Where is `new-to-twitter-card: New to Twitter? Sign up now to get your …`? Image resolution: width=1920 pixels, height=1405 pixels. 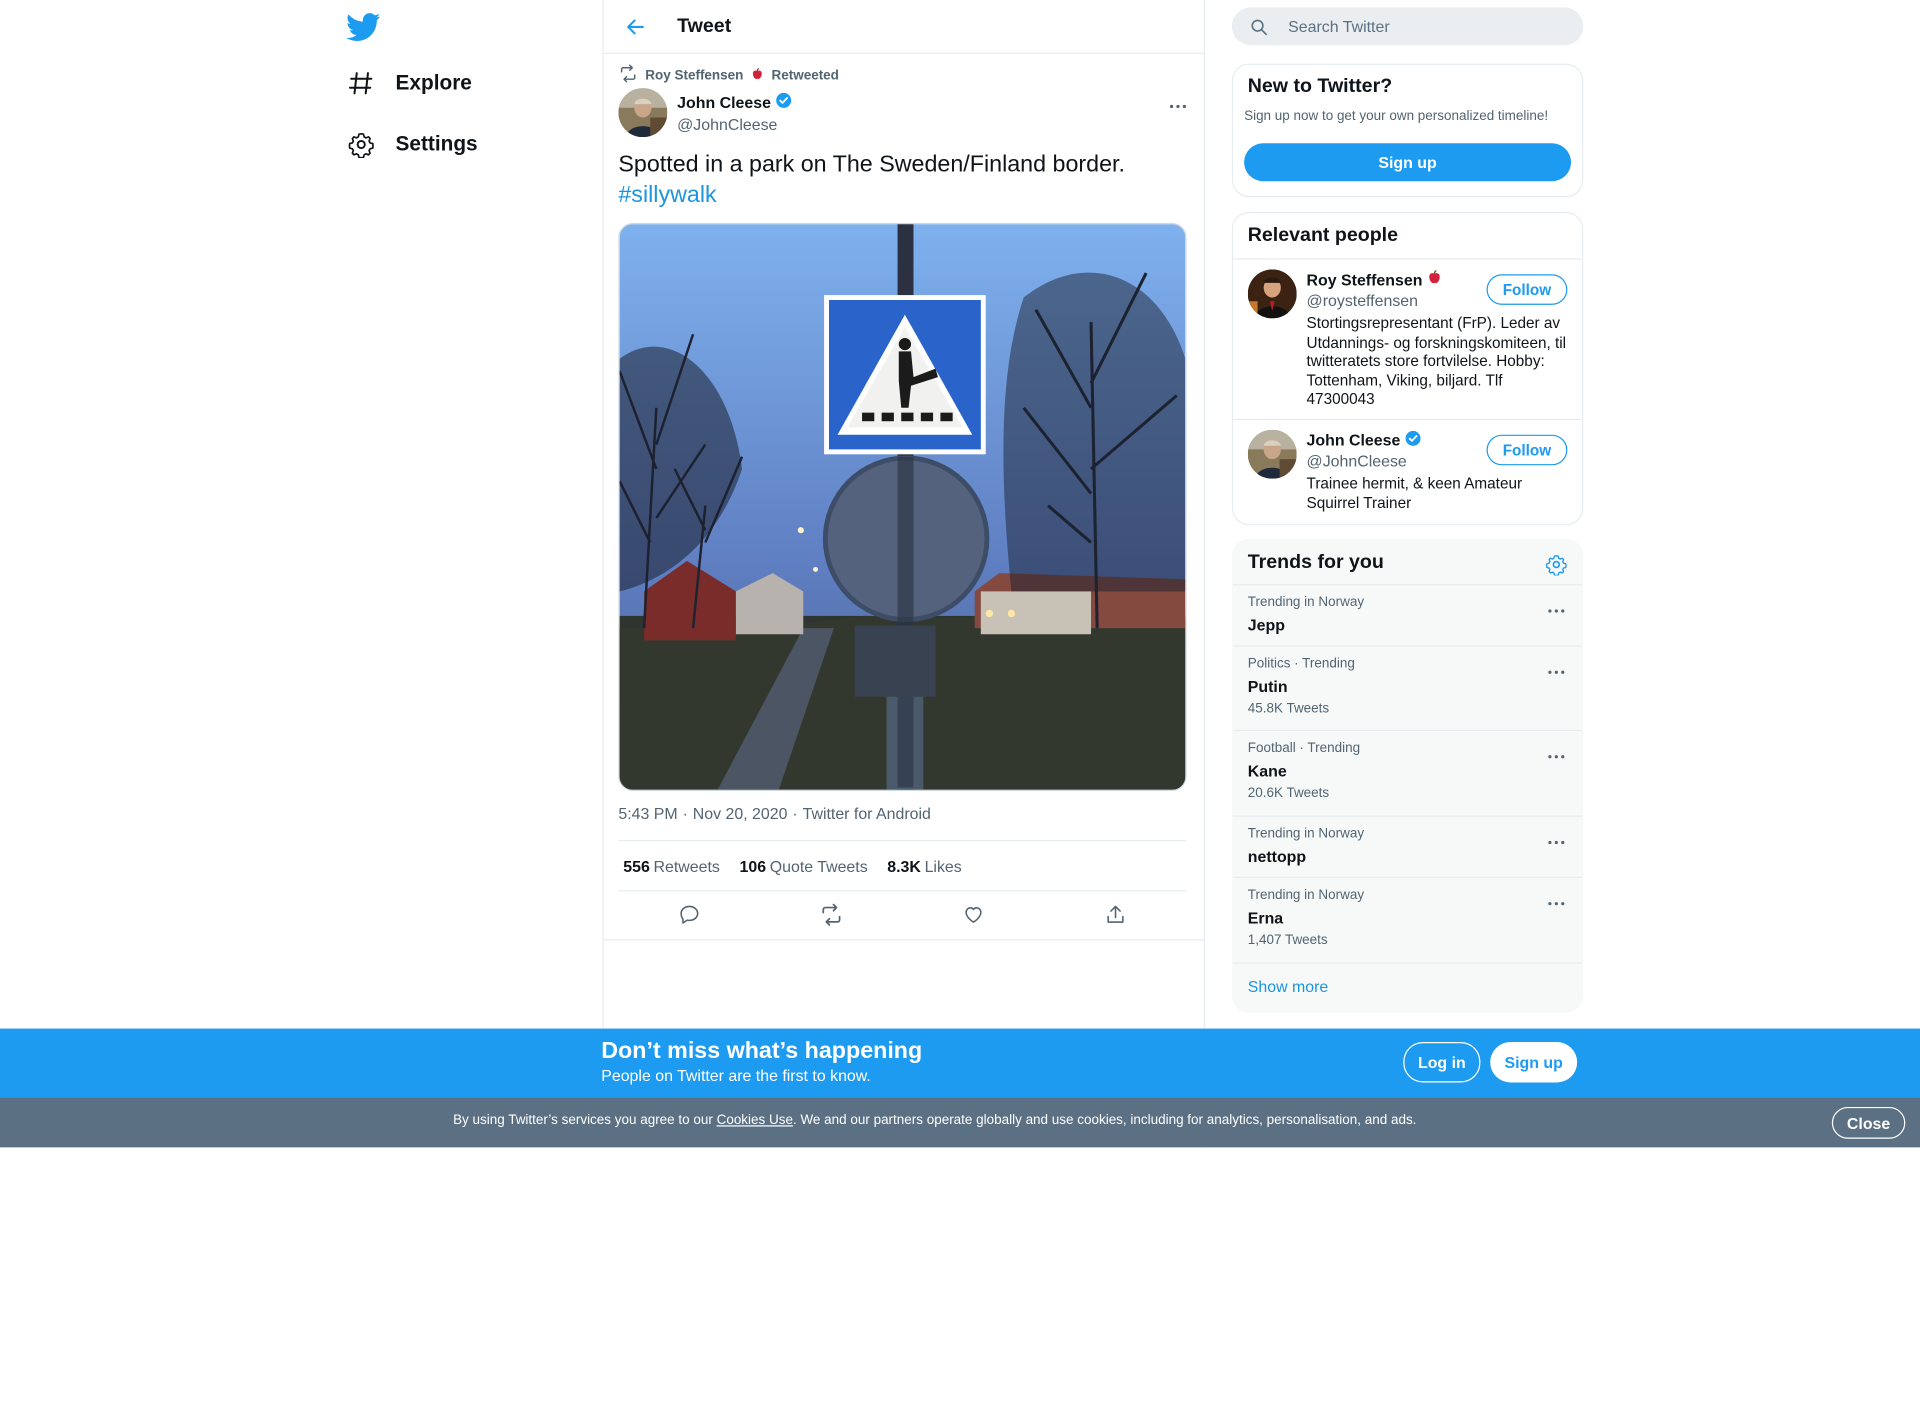
new-to-twitter-card: New to Twitter? Sign up now to get your … is located at coordinates (1407, 130).